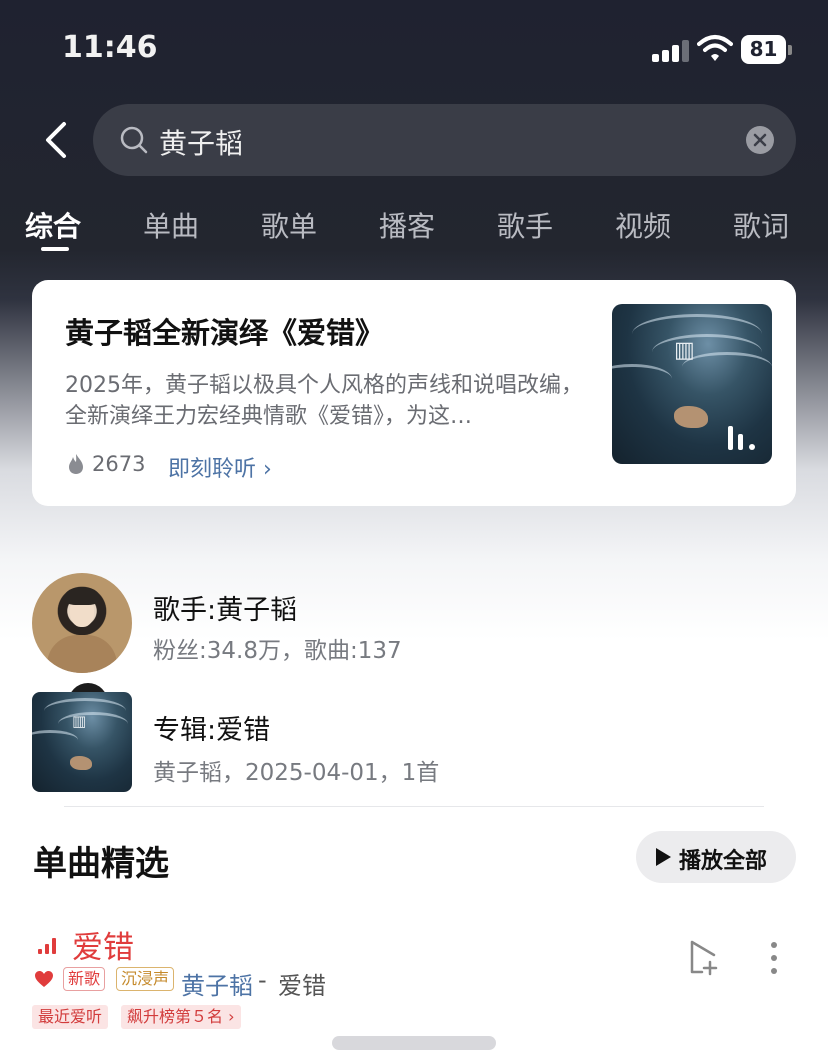  Describe the element at coordinates (70, 1017) in the screenshot. I see `recently-loved-badge: 最近爱听` at that location.